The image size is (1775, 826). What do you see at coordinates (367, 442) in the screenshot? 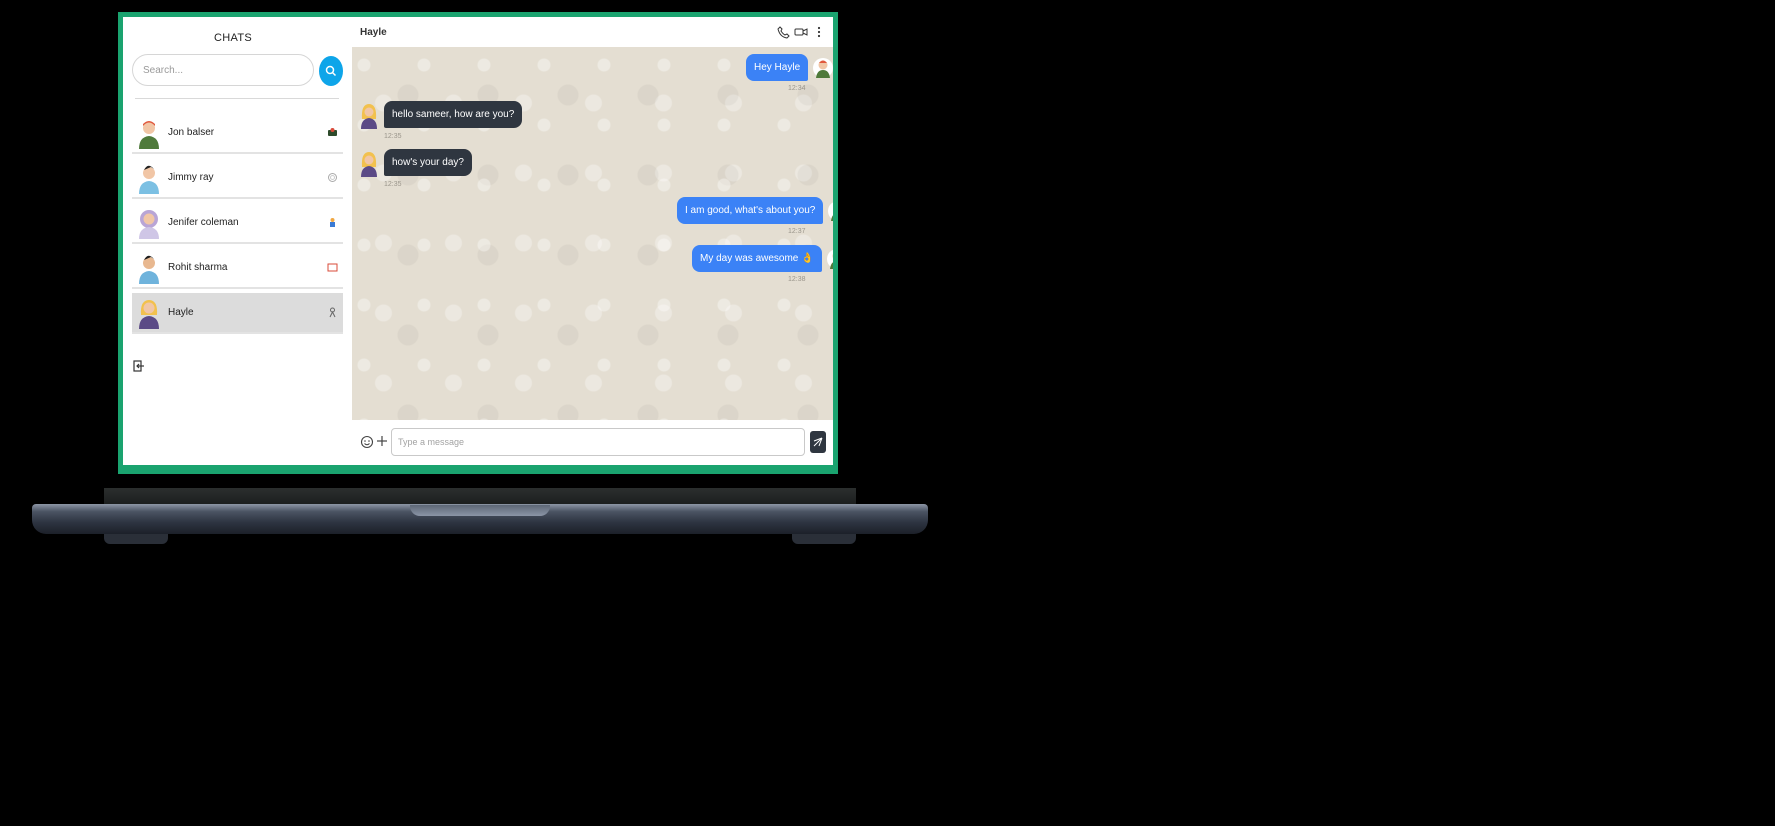
I see `emoji-icon` at bounding box center [367, 442].